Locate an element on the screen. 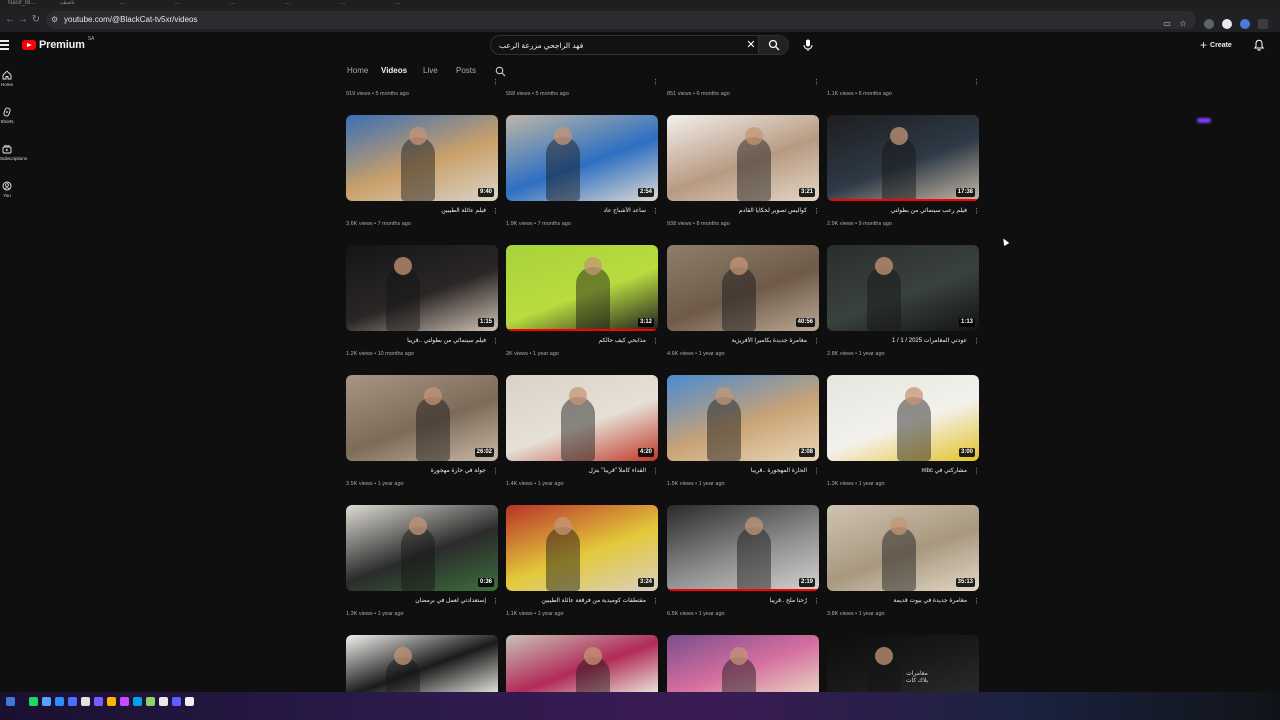 The height and width of the screenshot is (720, 1280). hamburger-menu-icon is located at coordinates (5, 45).